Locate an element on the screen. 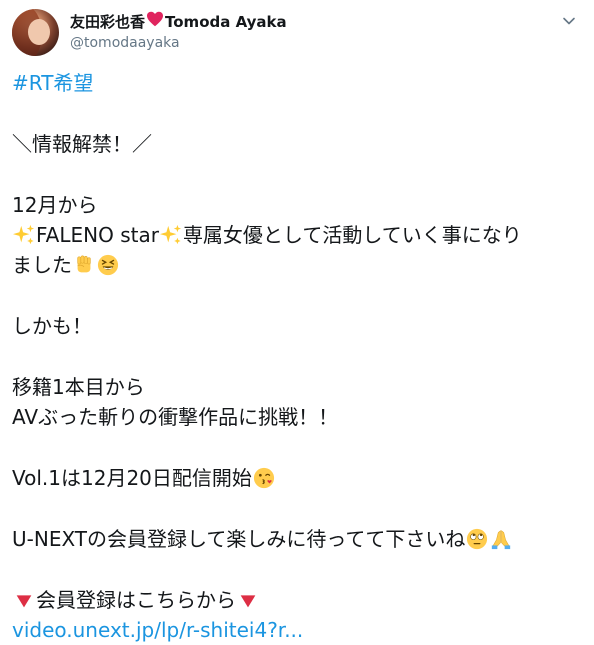 This screenshot has height=645, width=594. text-line: 会員登録はこちらから is located at coordinates (297, 600).